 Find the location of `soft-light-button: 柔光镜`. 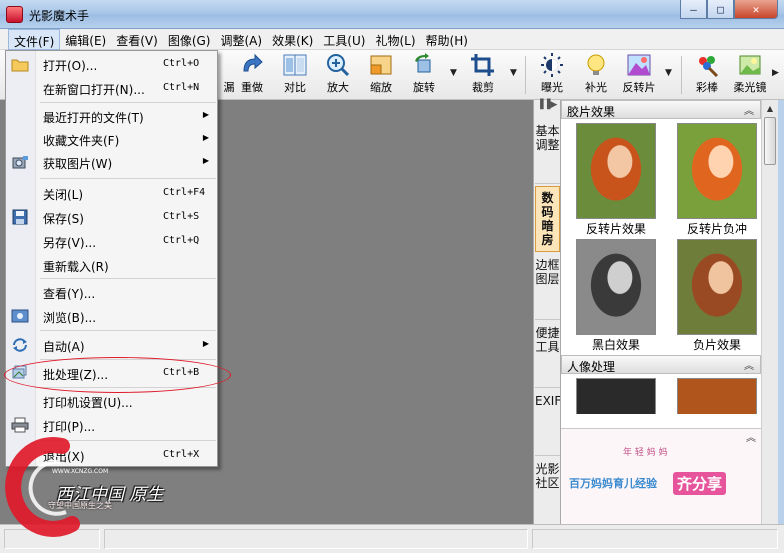

soft-light-button: 柔光镜 is located at coordinates (750, 75).